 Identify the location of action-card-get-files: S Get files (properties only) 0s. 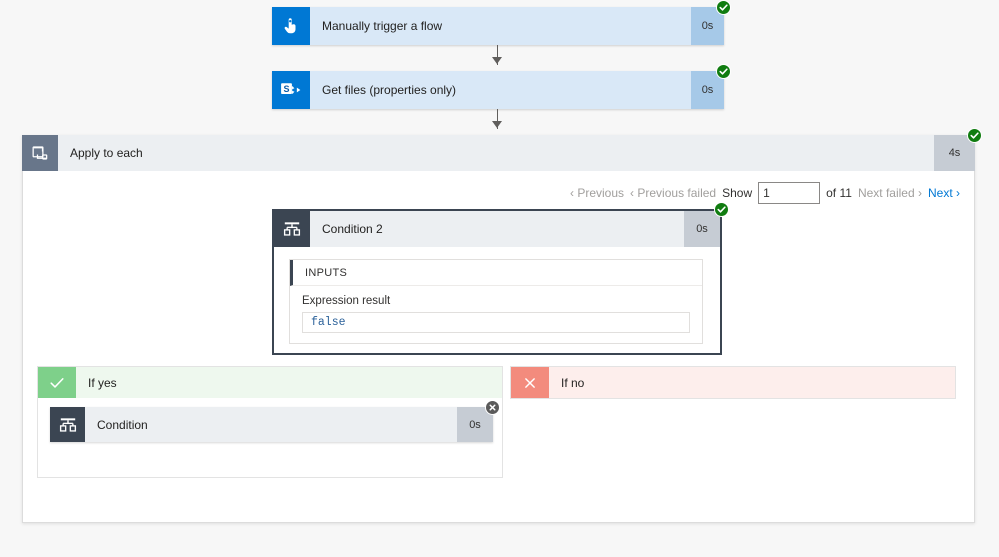
(501, 86).